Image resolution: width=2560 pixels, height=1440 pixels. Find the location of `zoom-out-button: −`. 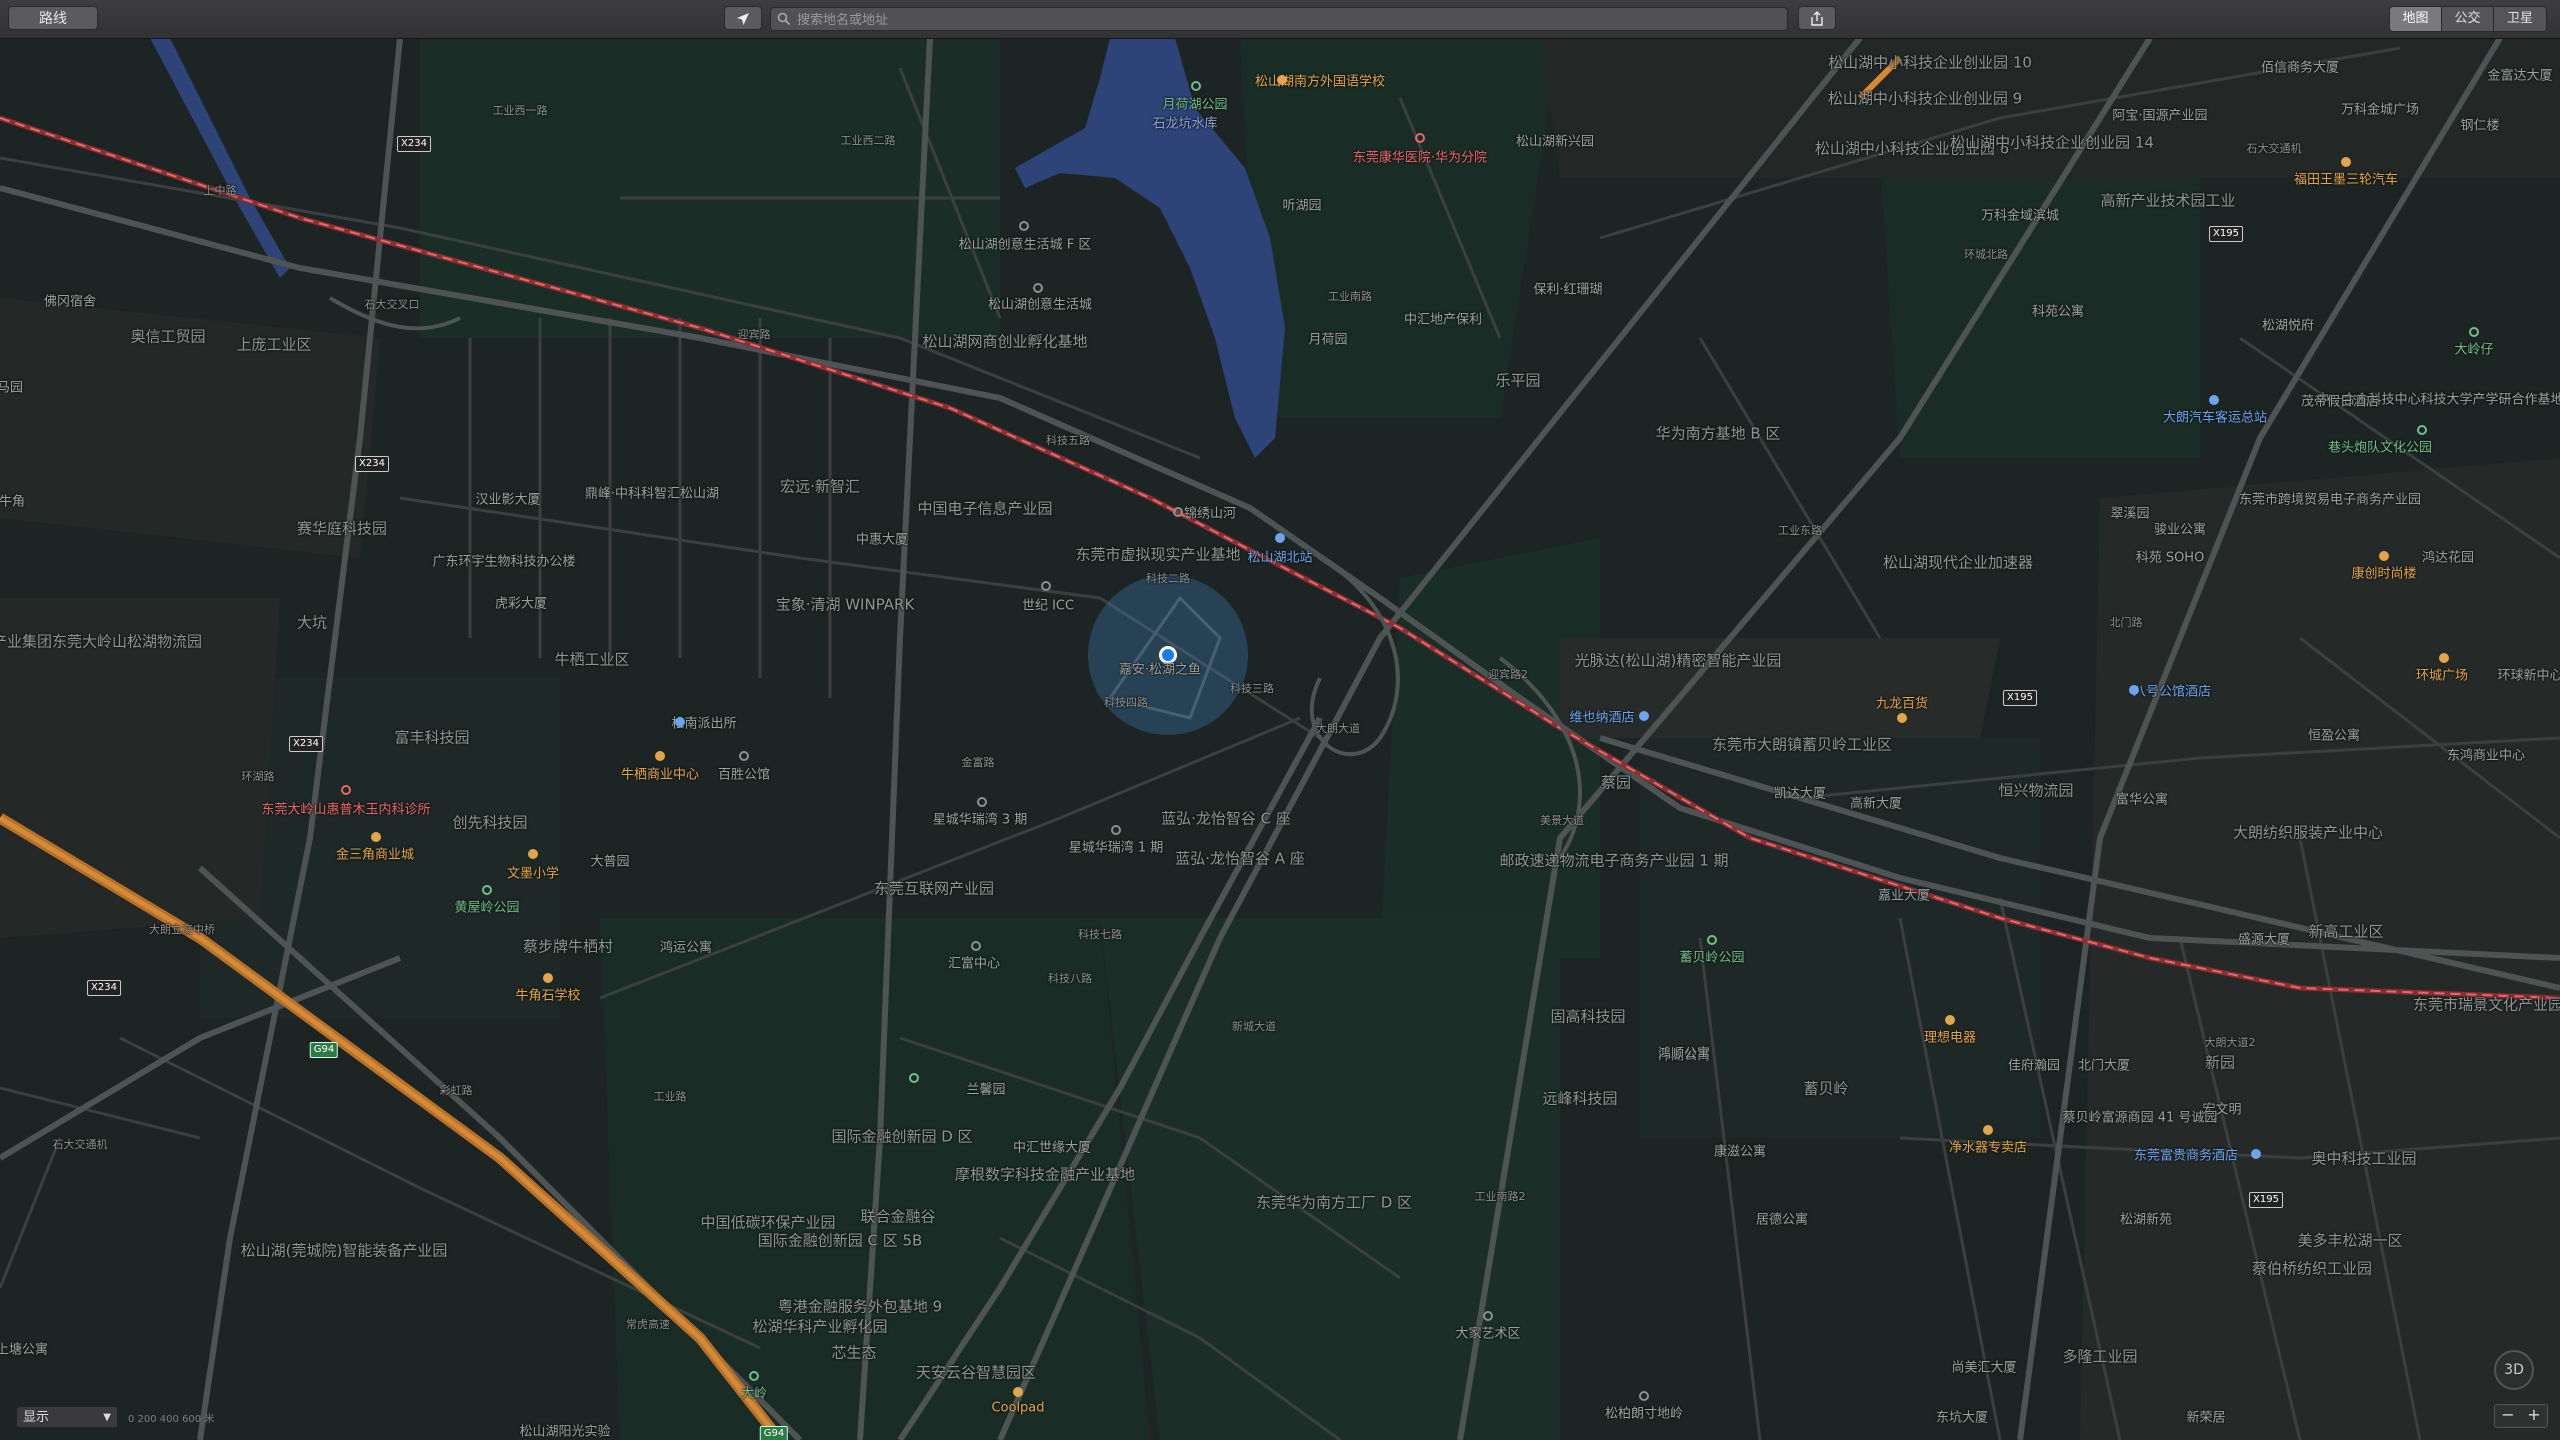

zoom-out-button: − is located at coordinates (2508, 1416).